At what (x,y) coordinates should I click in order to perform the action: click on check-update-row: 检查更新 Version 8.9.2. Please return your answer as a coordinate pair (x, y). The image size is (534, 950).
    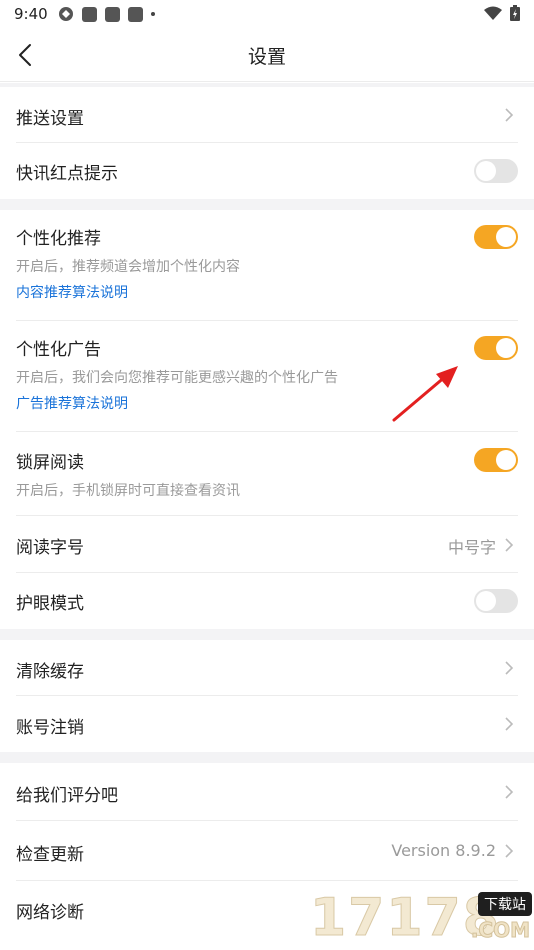
    Looking at the image, I should click on (267, 851).